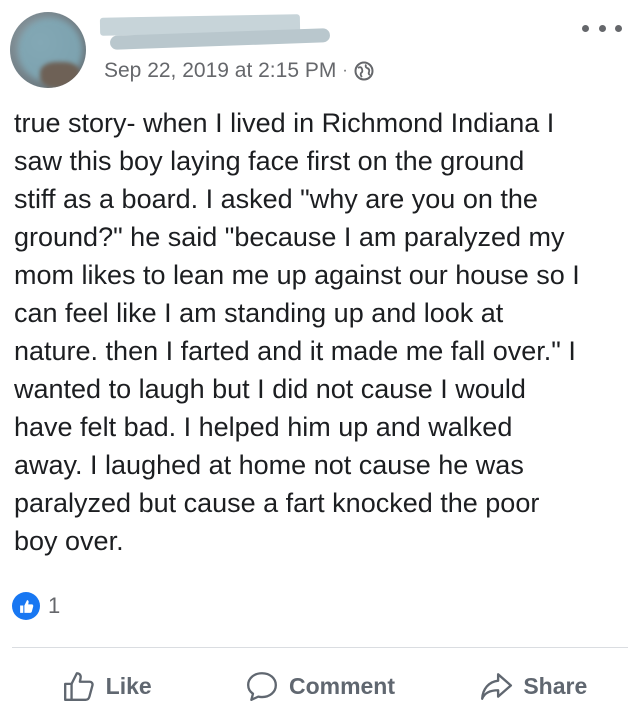 Image resolution: width=640 pixels, height=722 pixels. I want to click on reactions-summary: 1, so click(36, 606).